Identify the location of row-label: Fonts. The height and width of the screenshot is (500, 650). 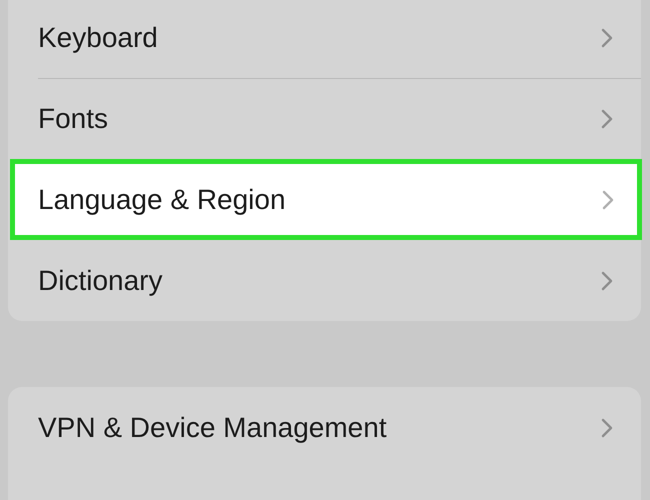
(73, 118).